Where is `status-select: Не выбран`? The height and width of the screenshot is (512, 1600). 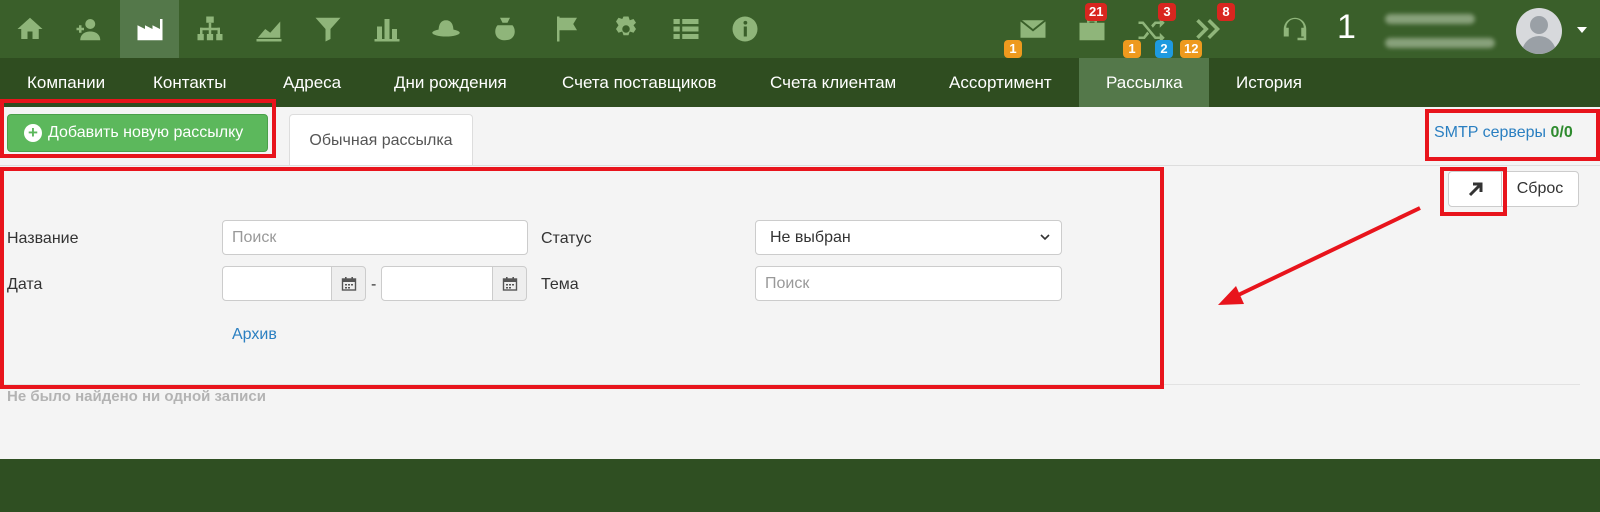 status-select: Не выбран is located at coordinates (908, 237).